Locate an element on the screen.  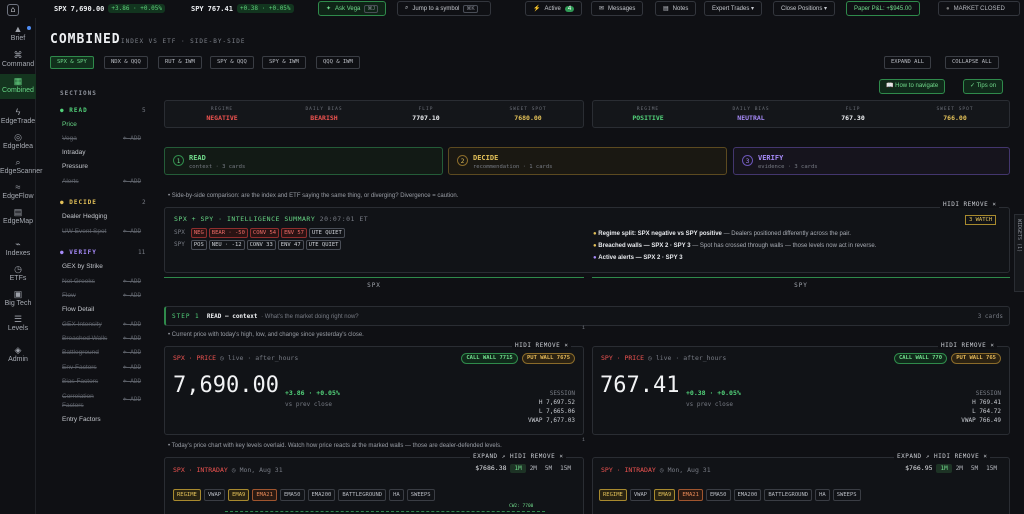
pair-tab-spx-spy: SPX & SPY is located at coordinates (72, 62).